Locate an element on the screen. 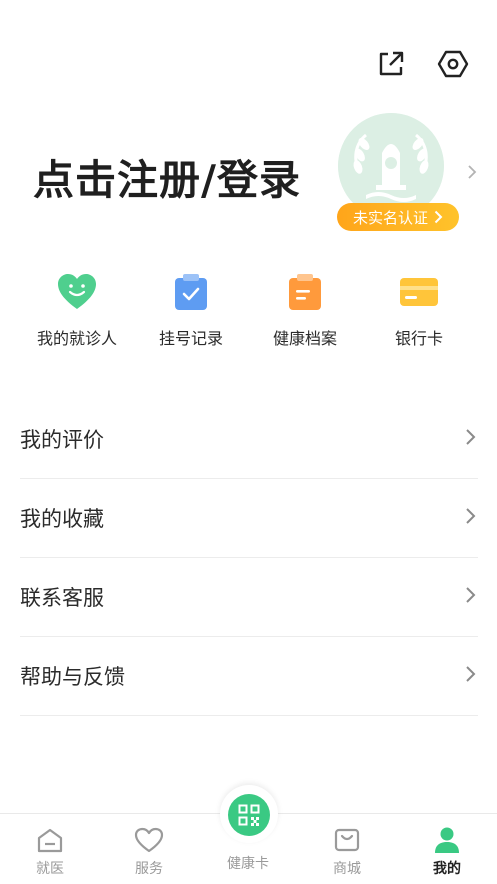 The width and height of the screenshot is (497, 884). user-icon is located at coordinates (447, 840).